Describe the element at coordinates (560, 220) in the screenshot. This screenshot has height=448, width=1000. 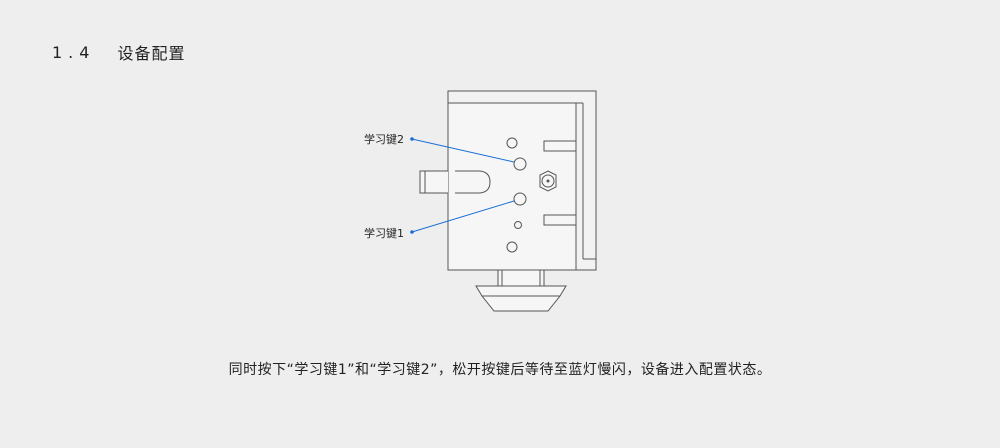
I see `slot-bottom` at that location.